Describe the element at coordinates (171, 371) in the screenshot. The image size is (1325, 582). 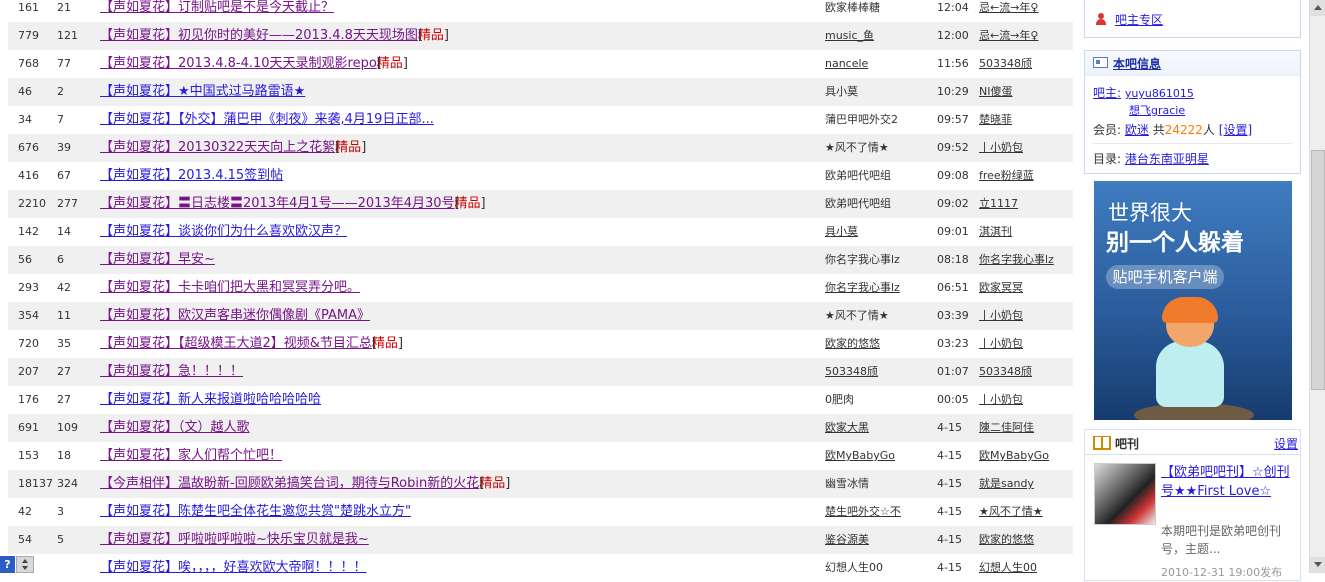
I see `thread-title-link: 【声如夏花】急！！！！` at that location.